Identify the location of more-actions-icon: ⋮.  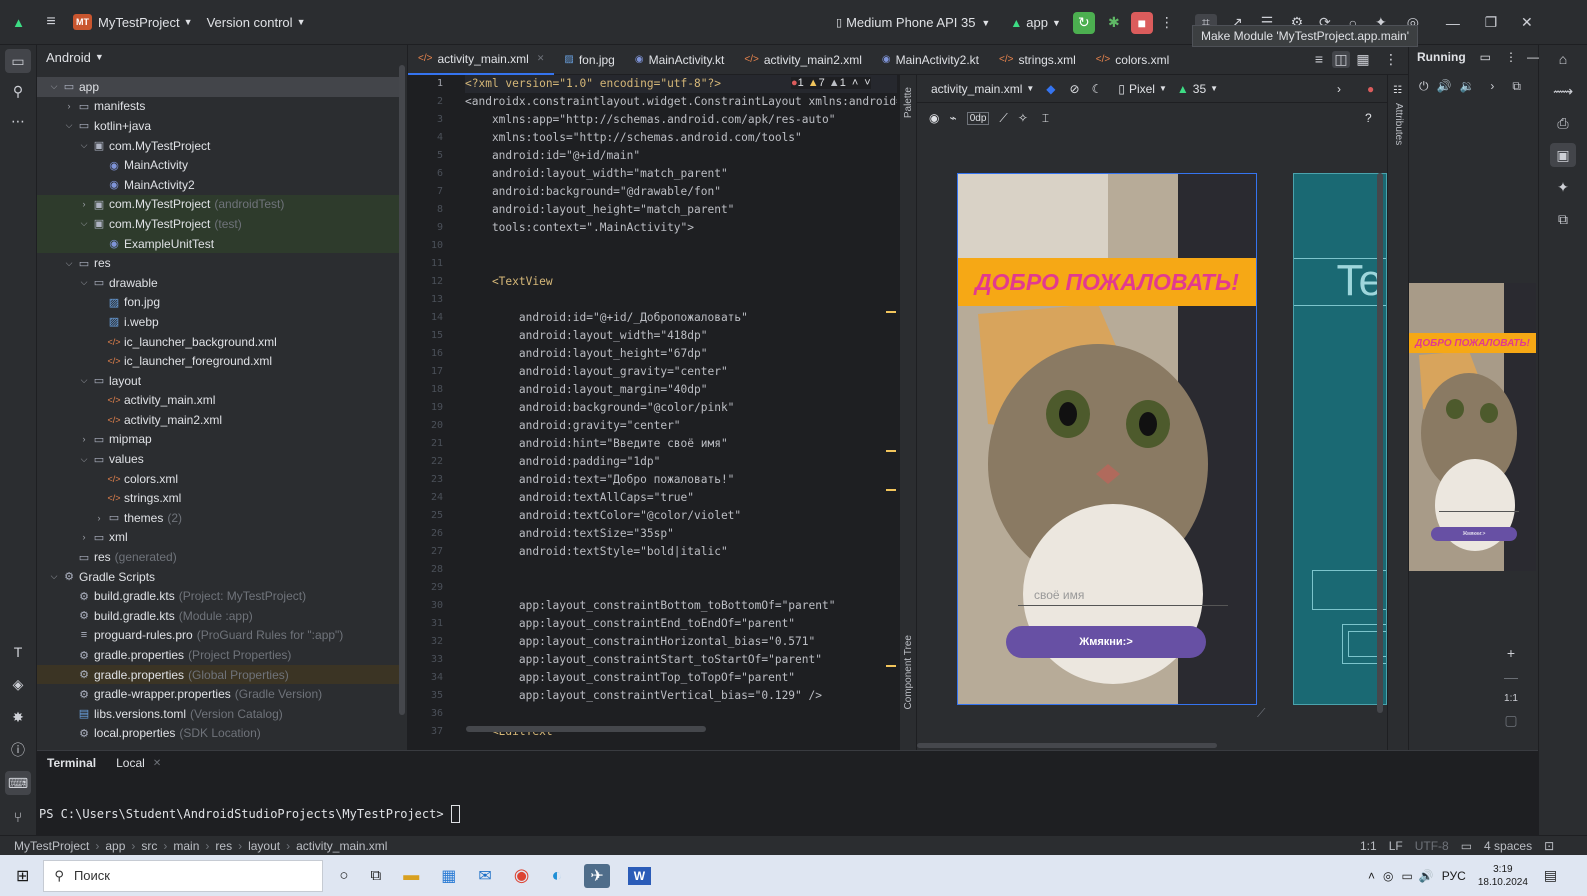
(1167, 22).